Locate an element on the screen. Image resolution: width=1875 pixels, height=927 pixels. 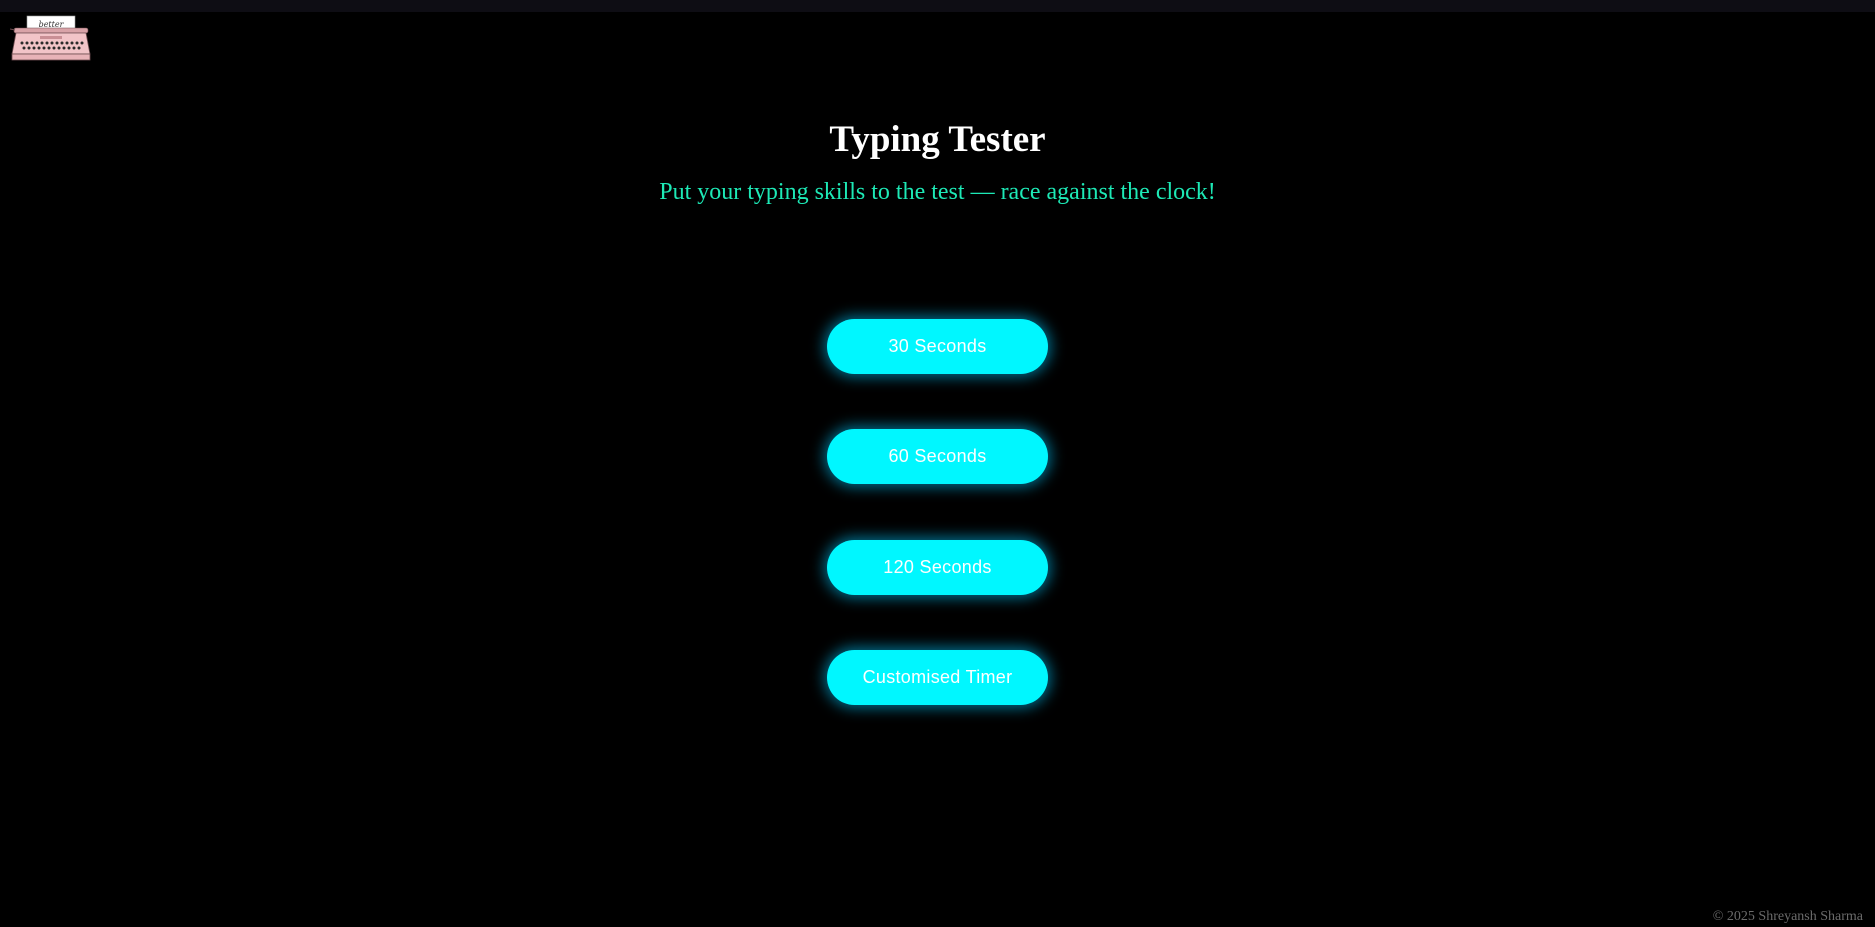
typewriter-logo-icon: better is located at coordinates (50, 38).